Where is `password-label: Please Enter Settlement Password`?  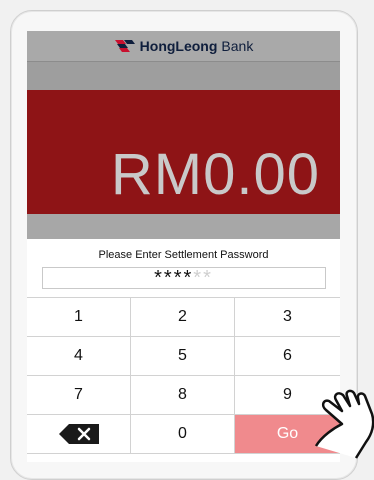
password-label: Please Enter Settlement Password is located at coordinates (183, 255).